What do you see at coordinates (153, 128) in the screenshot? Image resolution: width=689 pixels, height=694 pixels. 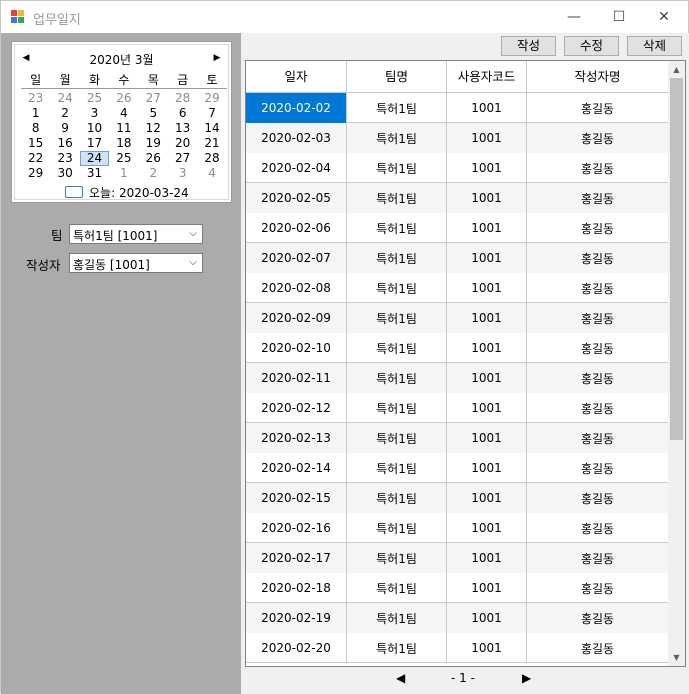 I see `calendar-day: 12` at bounding box center [153, 128].